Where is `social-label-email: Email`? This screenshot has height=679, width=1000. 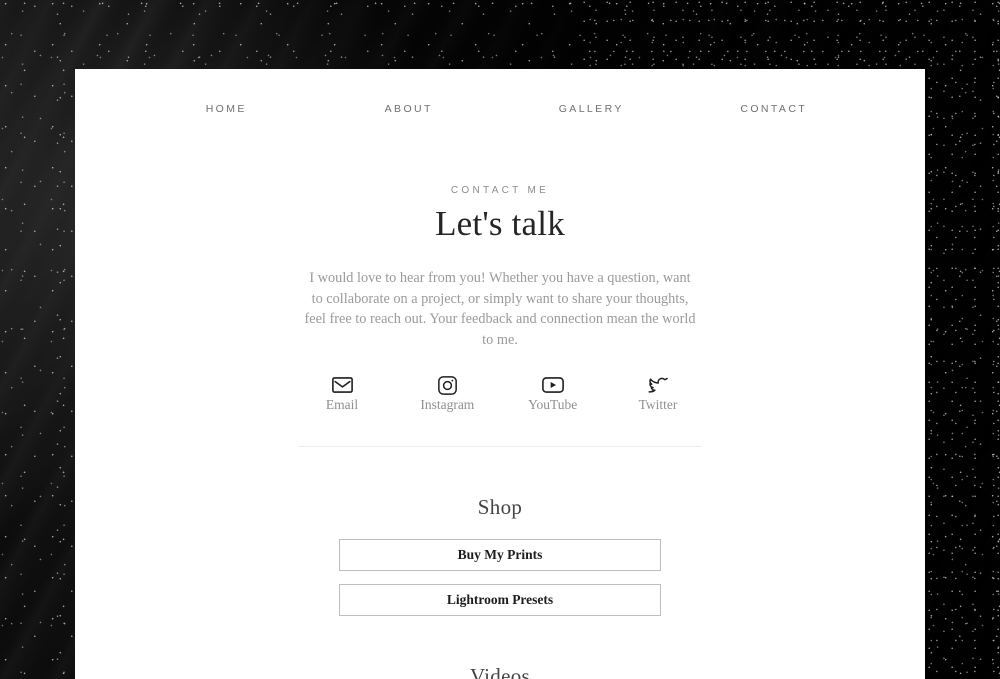 social-label-email: Email is located at coordinates (342, 405).